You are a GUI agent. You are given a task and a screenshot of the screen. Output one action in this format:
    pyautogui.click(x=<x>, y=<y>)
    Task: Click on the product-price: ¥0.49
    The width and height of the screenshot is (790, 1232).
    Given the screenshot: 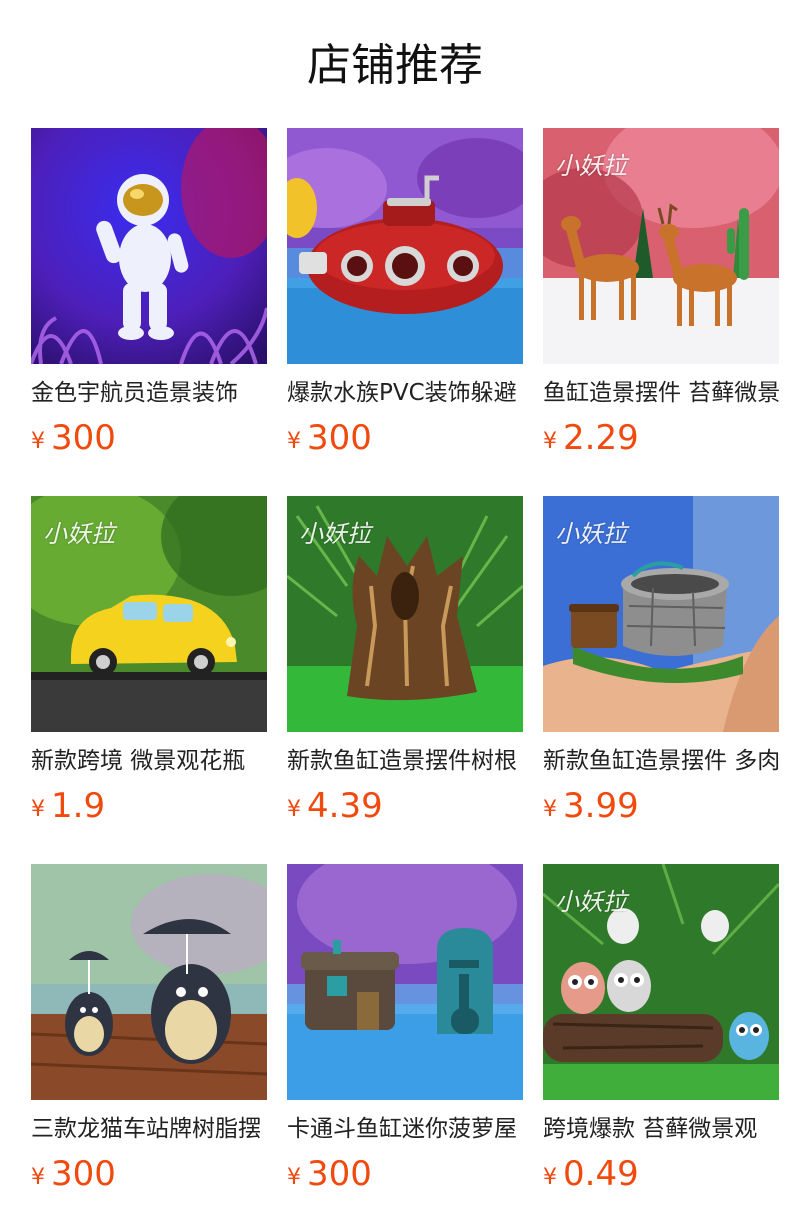 What is the action you would take?
    pyautogui.click(x=661, y=1177)
    